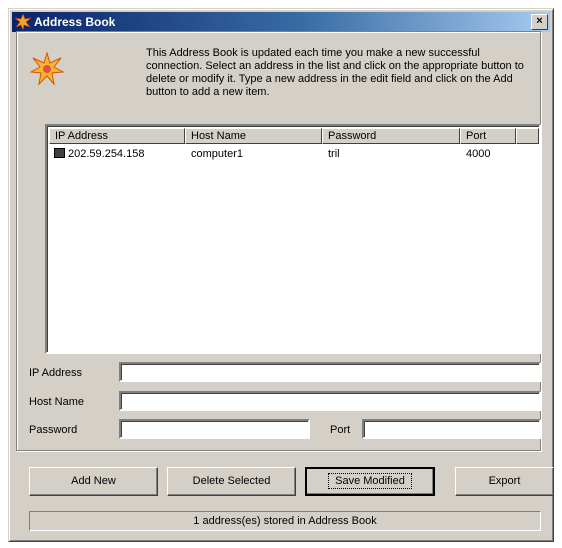 This screenshot has height=548, width=562. What do you see at coordinates (23, 22) in the screenshot?
I see `app-logo-icon` at bounding box center [23, 22].